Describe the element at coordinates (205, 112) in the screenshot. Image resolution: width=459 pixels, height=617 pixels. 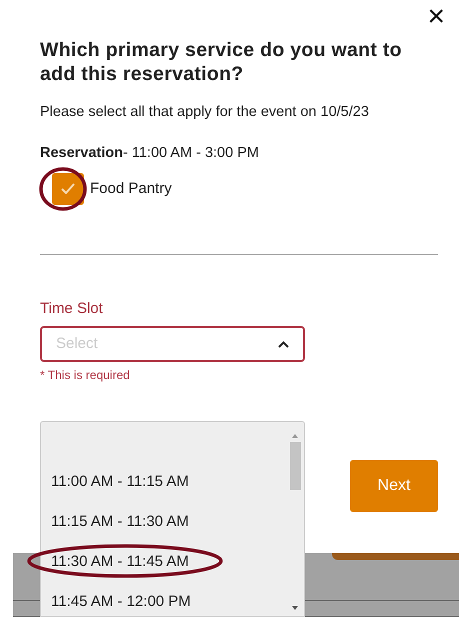
I see `description-text: Please select all that apply for the event on 10/5/23` at that location.